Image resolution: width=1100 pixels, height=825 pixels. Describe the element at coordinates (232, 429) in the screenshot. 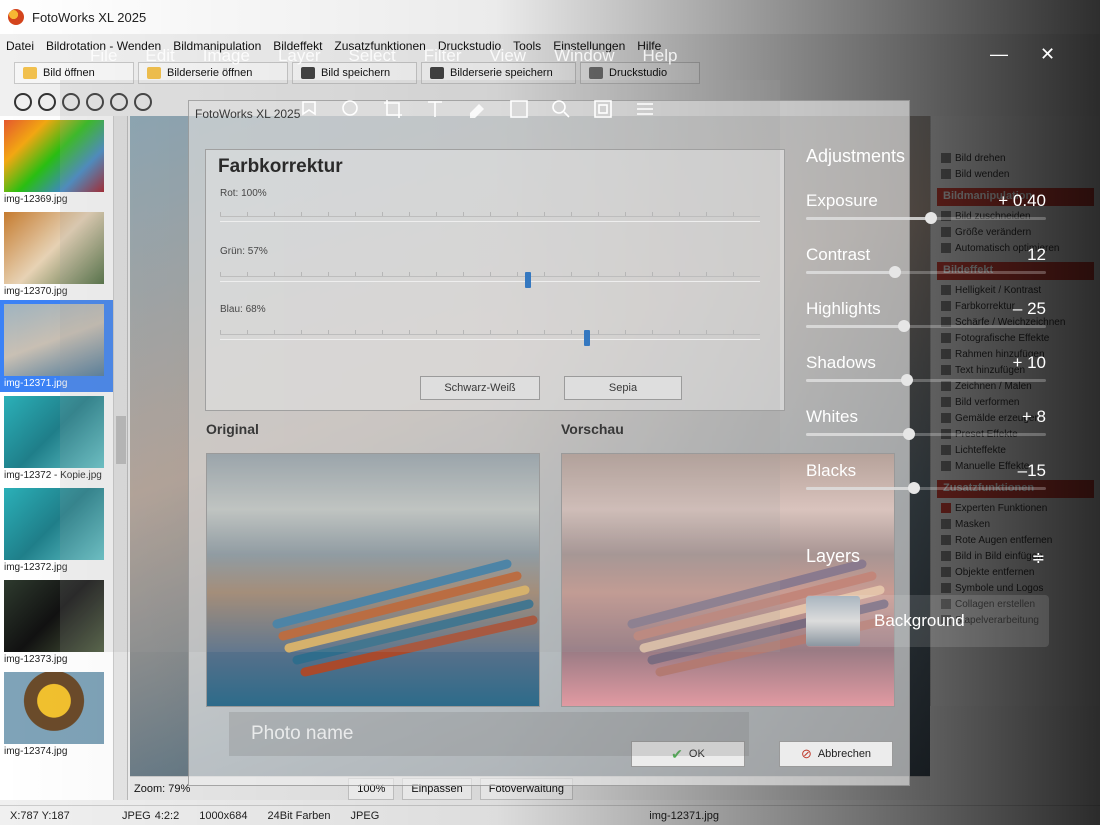

I see `original-label: Original` at that location.